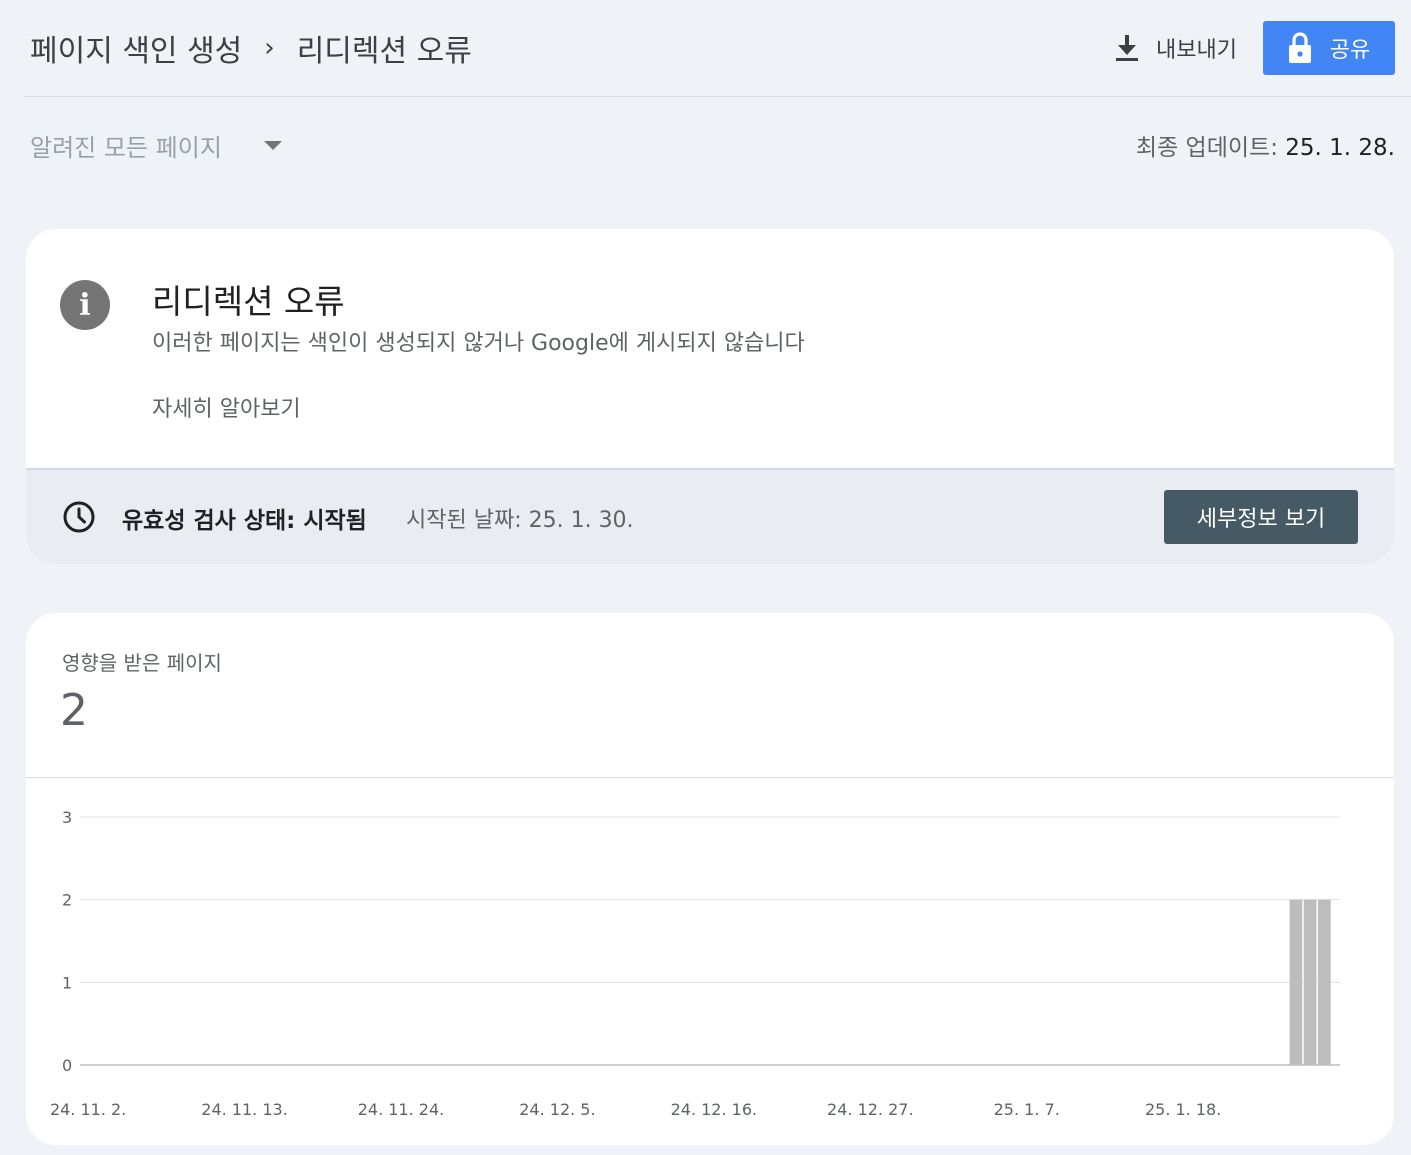  I want to click on breadcrumb-current: 리디렉션 오류, so click(384, 51).